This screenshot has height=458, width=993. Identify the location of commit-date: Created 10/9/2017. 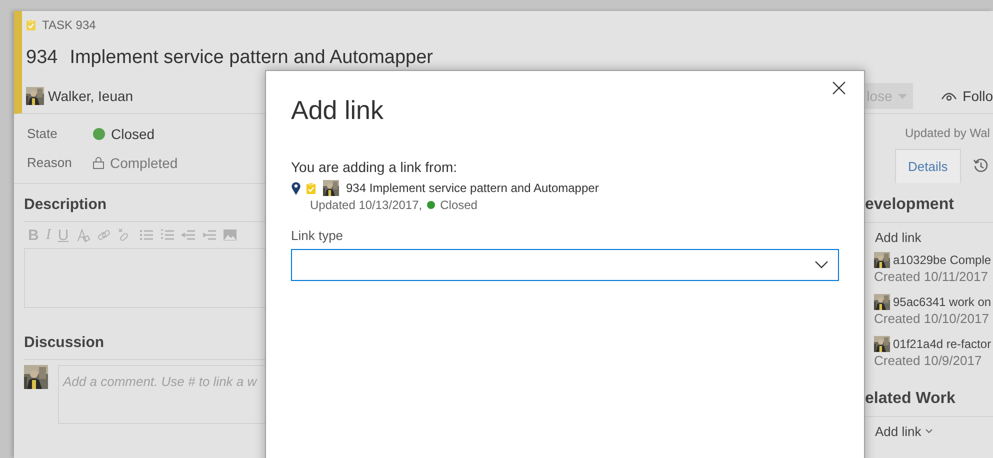
(928, 360).